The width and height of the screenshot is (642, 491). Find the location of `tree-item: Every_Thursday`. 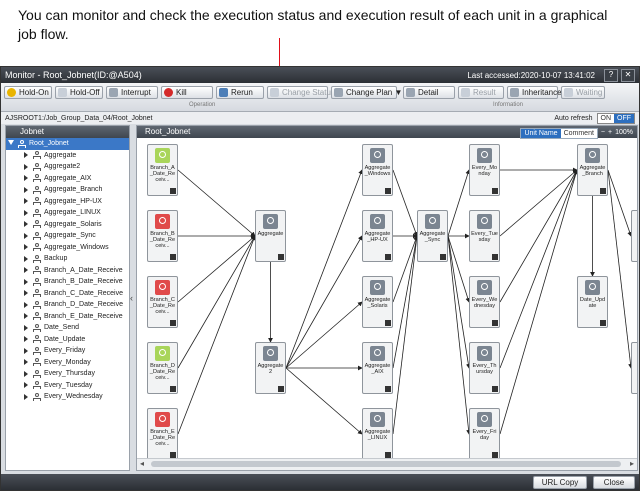

tree-item: Every_Thursday is located at coordinates (67, 374).